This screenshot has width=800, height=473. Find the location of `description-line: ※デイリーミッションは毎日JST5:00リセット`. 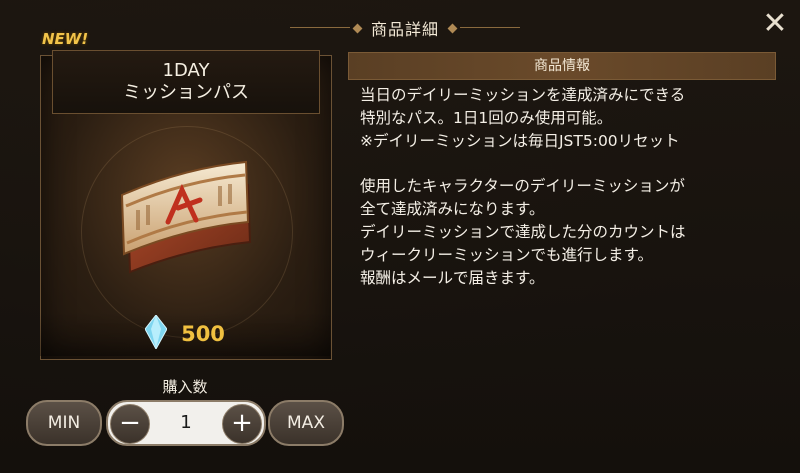

description-line: ※デイリーミッションは毎日JST5:00リセット is located at coordinates (520, 141).